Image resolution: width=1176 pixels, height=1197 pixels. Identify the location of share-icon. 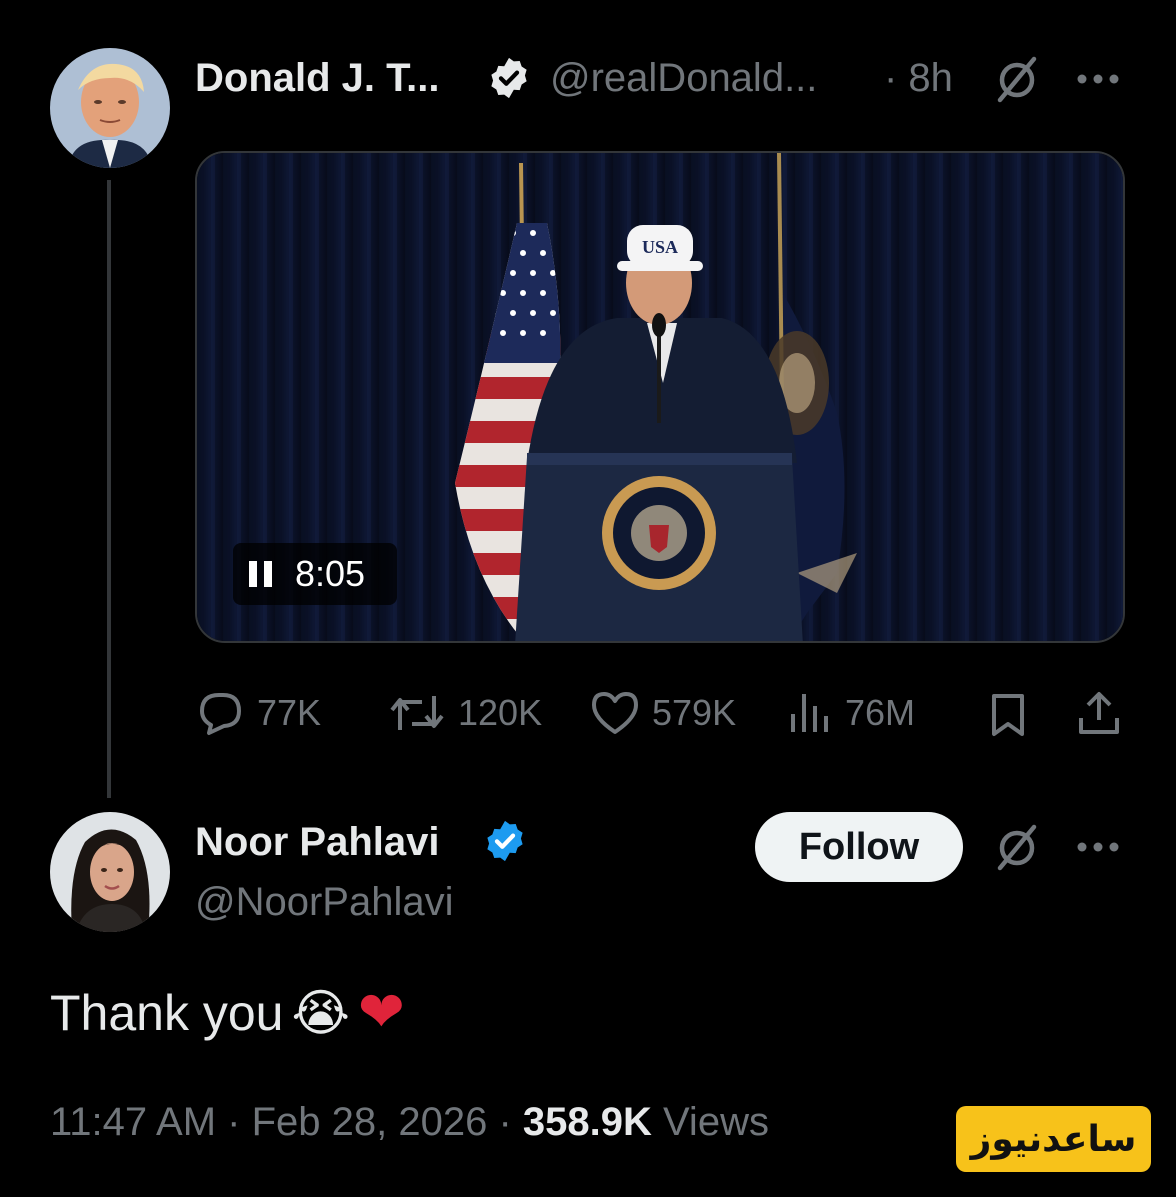
(1099, 713).